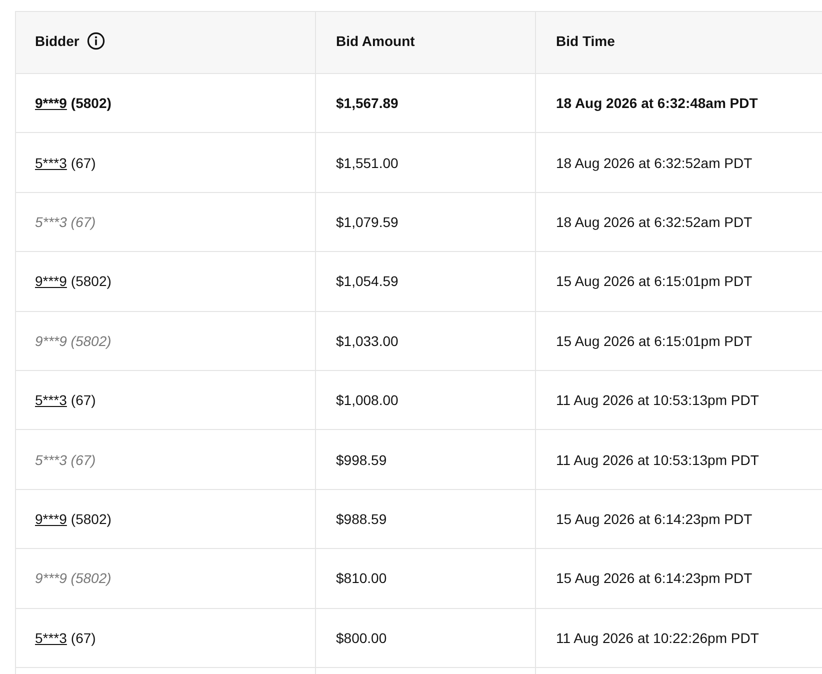 This screenshot has height=674, width=822. I want to click on column-header: Bid Amount, so click(375, 40).